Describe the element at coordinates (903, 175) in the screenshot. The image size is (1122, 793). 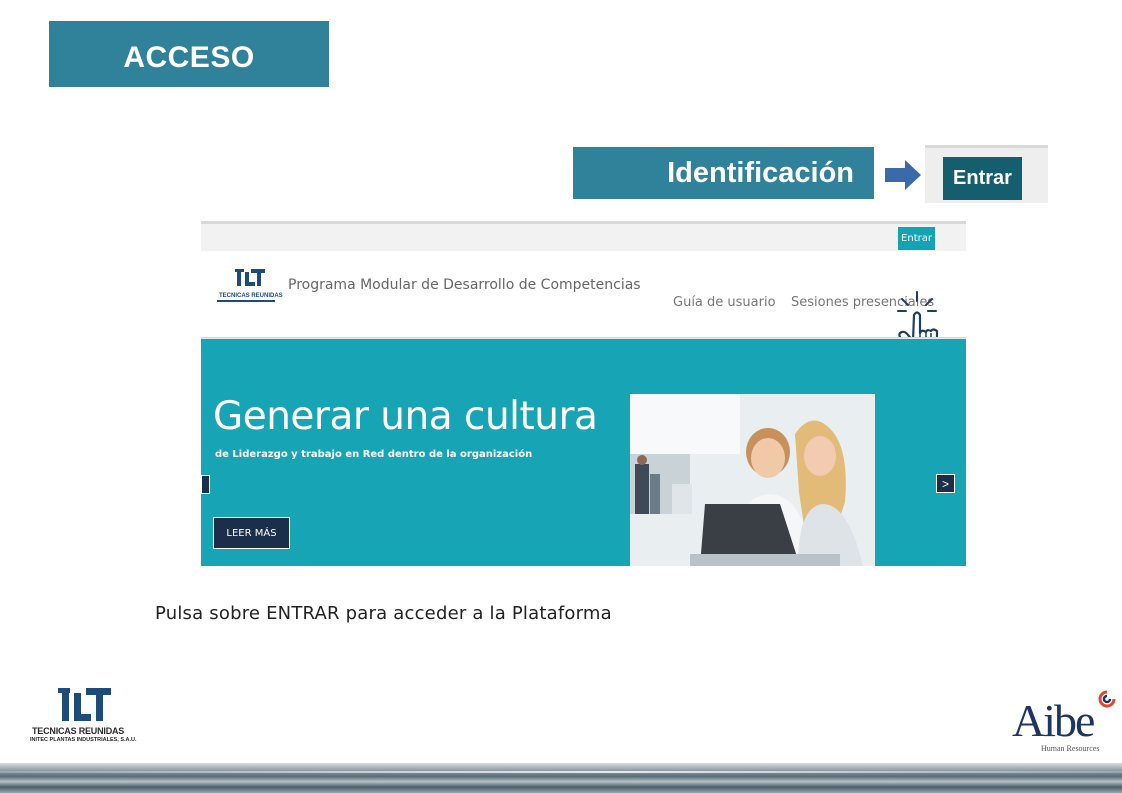
I see `right-arrow-icon` at that location.